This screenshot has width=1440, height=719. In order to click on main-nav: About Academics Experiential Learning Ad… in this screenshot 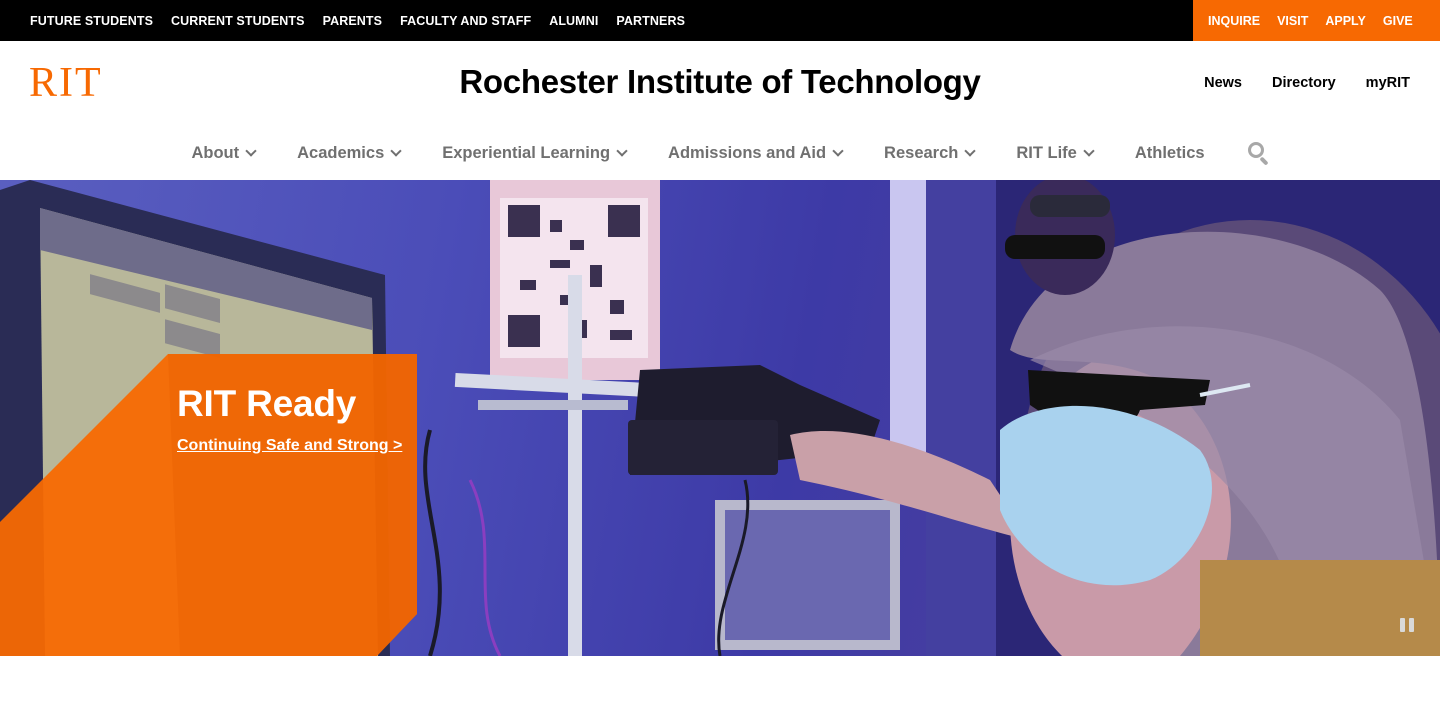, I will do `click(720, 153)`.